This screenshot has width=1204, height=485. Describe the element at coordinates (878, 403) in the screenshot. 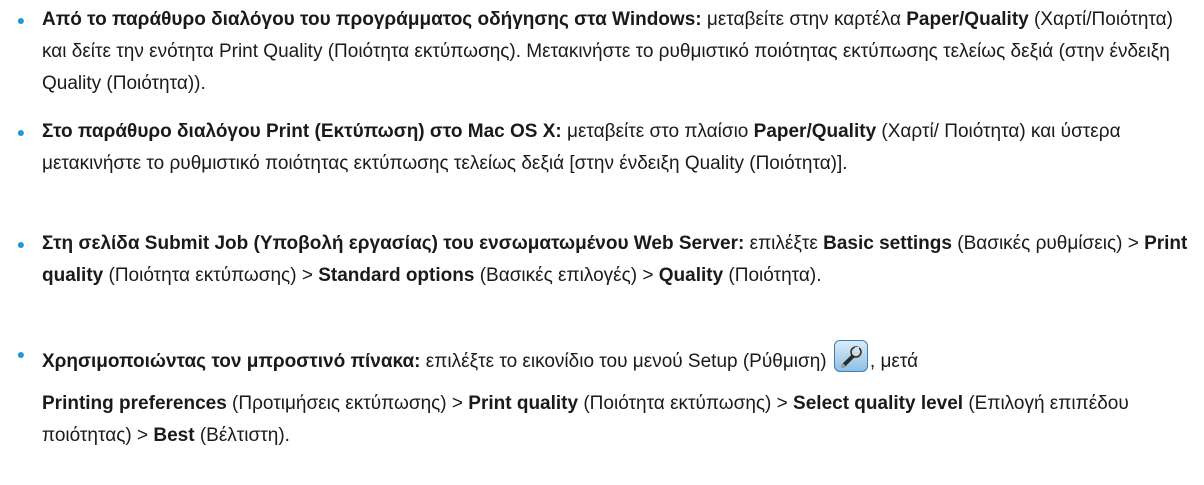

I see `text-run-bold: Select quality level` at that location.